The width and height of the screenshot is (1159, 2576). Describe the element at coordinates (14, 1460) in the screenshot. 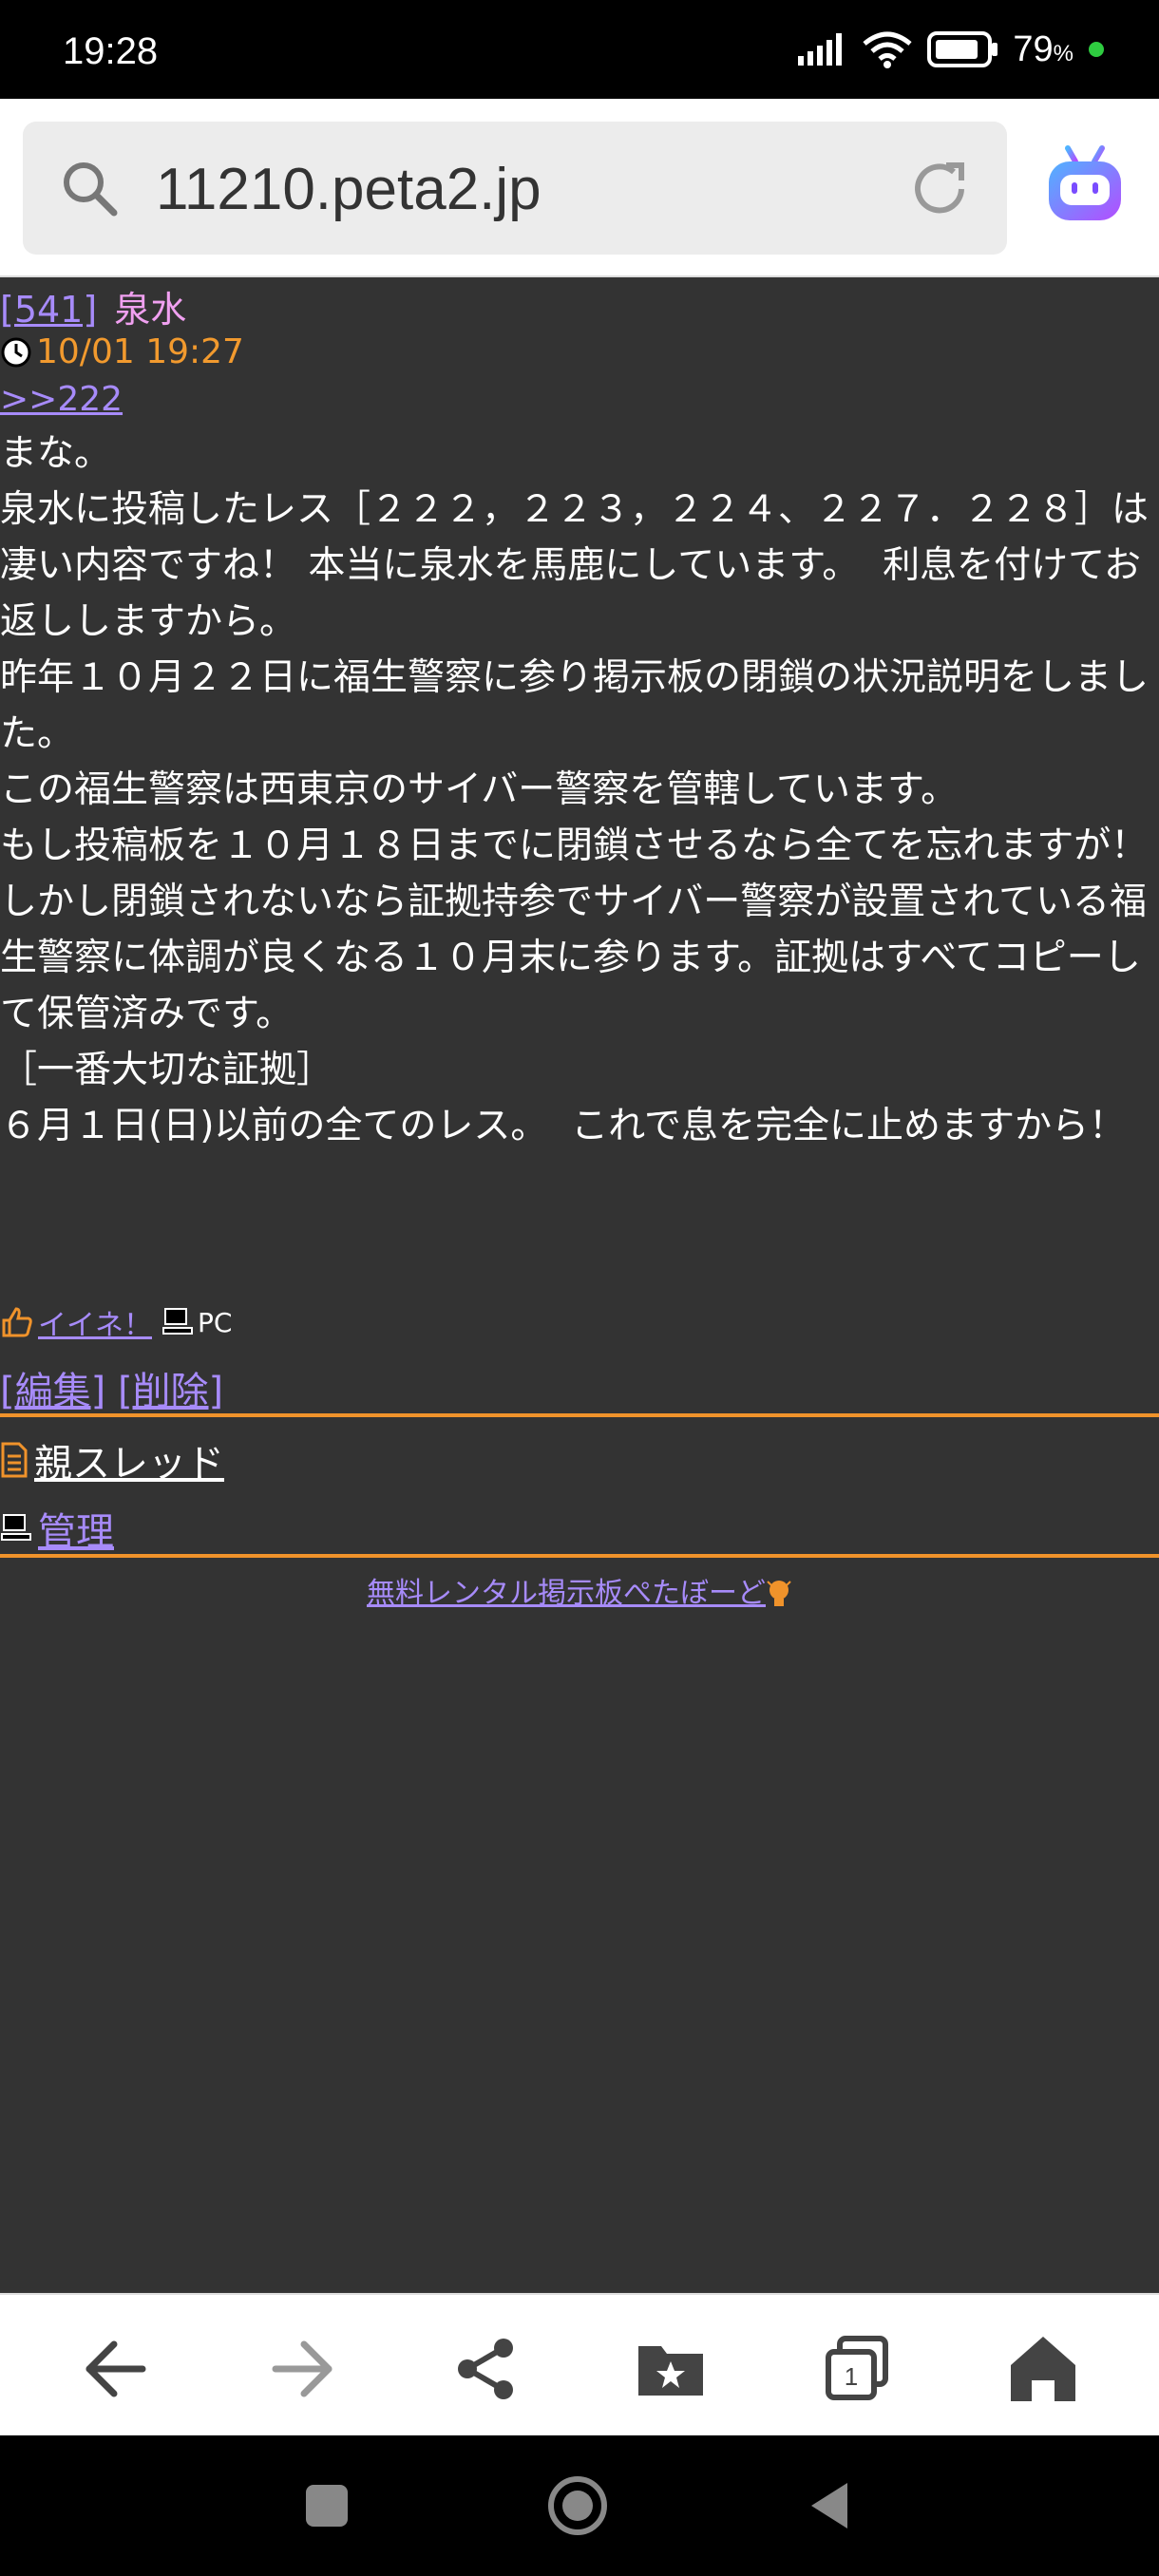

I see `document-icon` at that location.